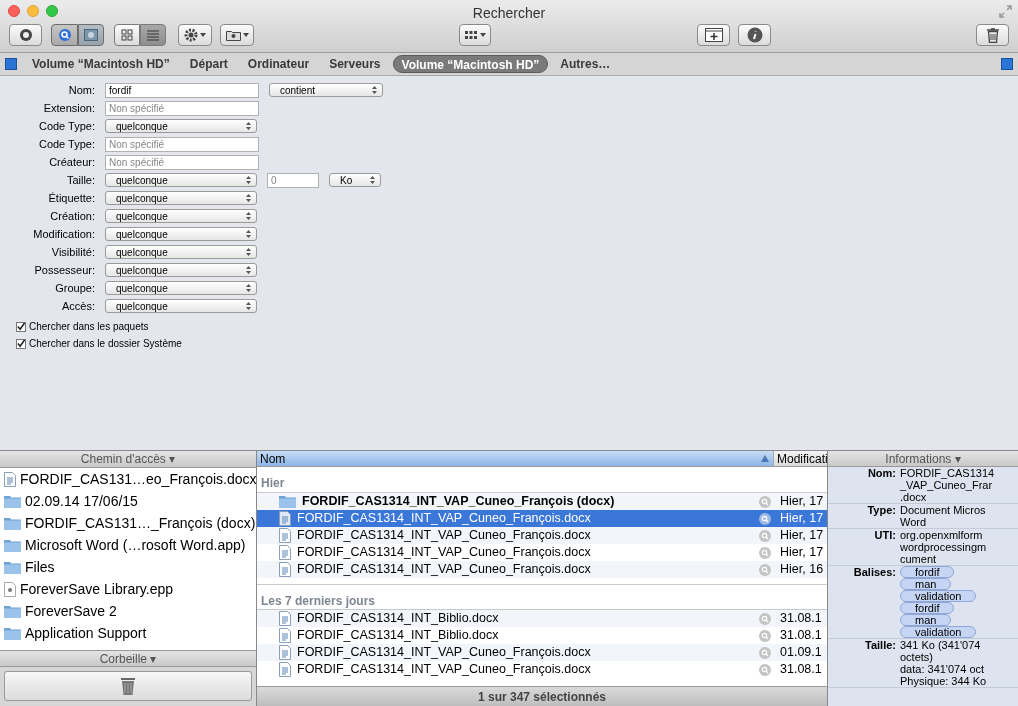  I want to click on delete-button, so click(992, 35).